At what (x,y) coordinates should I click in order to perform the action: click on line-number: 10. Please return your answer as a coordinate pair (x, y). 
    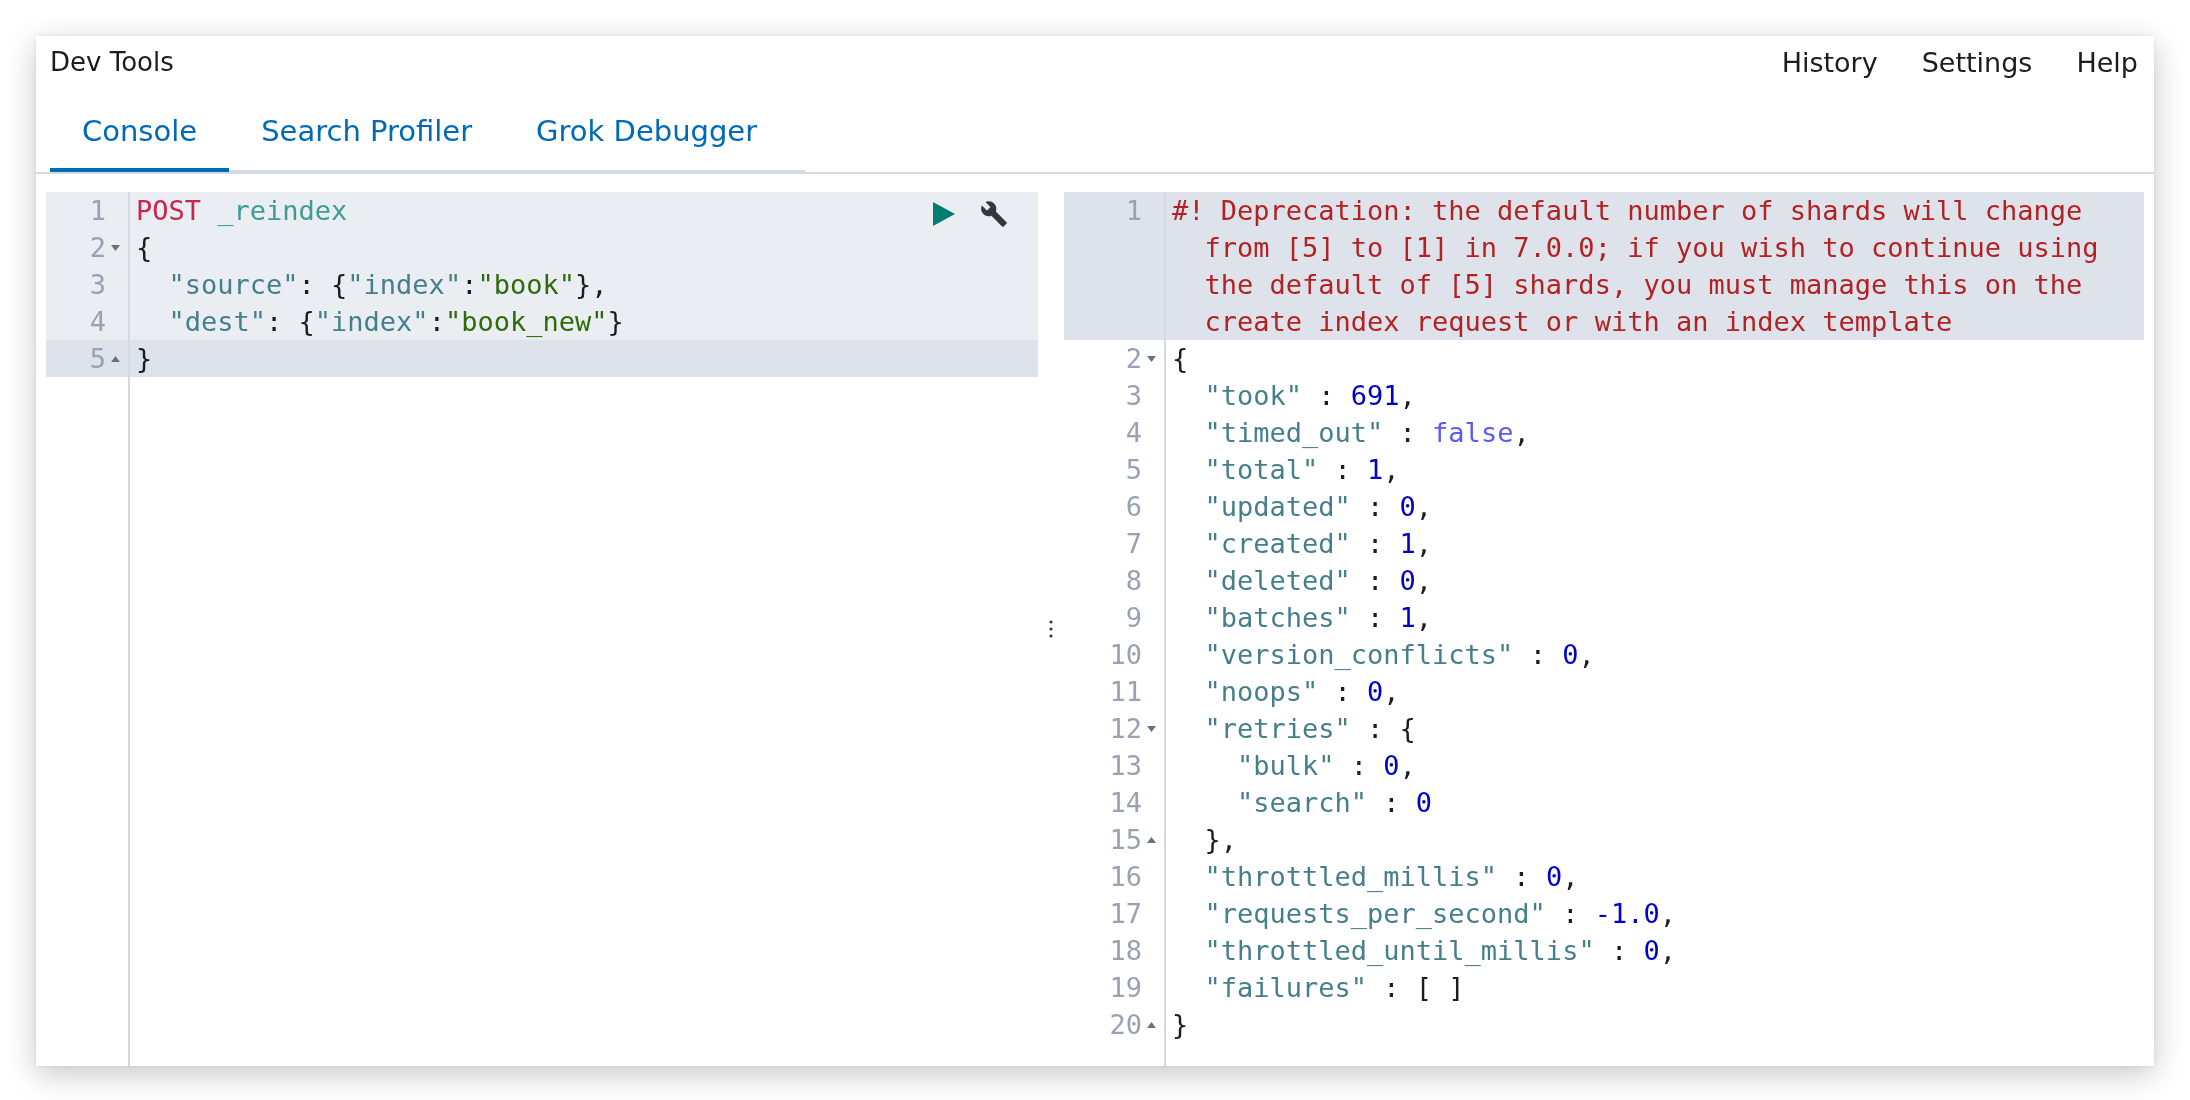
    Looking at the image, I should click on (1125, 655).